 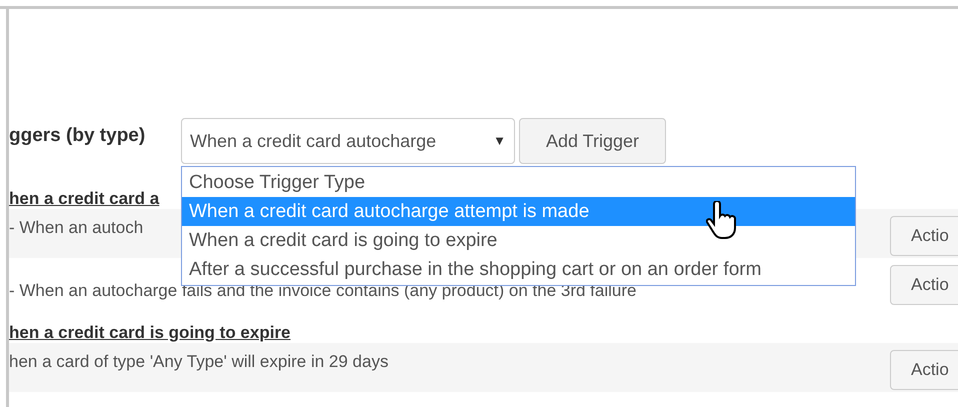 What do you see at coordinates (499, 141) in the screenshot?
I see `caret-icon: ▼` at bounding box center [499, 141].